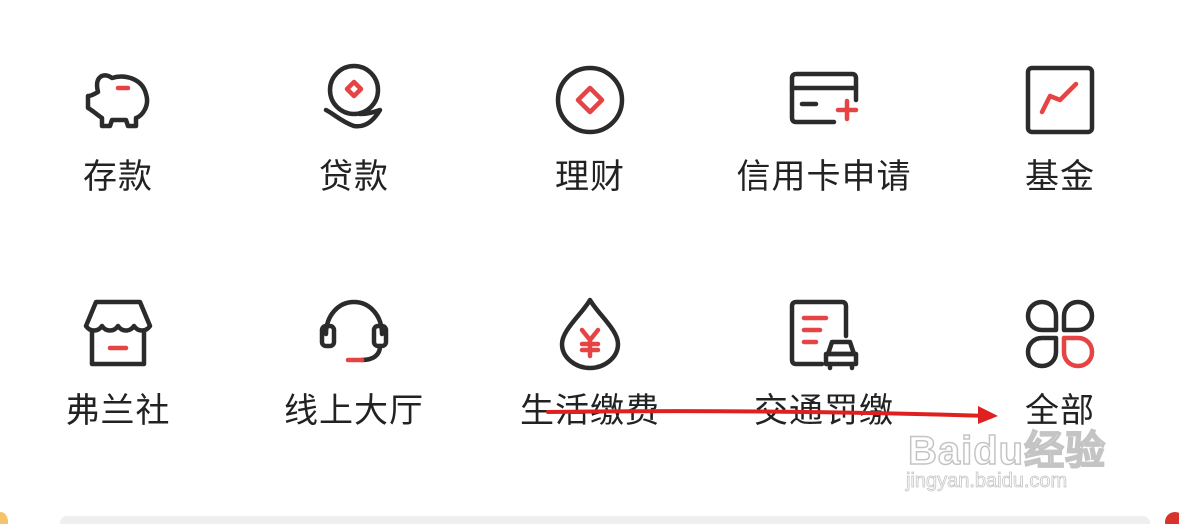  What do you see at coordinates (590, 177) in the screenshot?
I see `service-label: 理财` at bounding box center [590, 177].